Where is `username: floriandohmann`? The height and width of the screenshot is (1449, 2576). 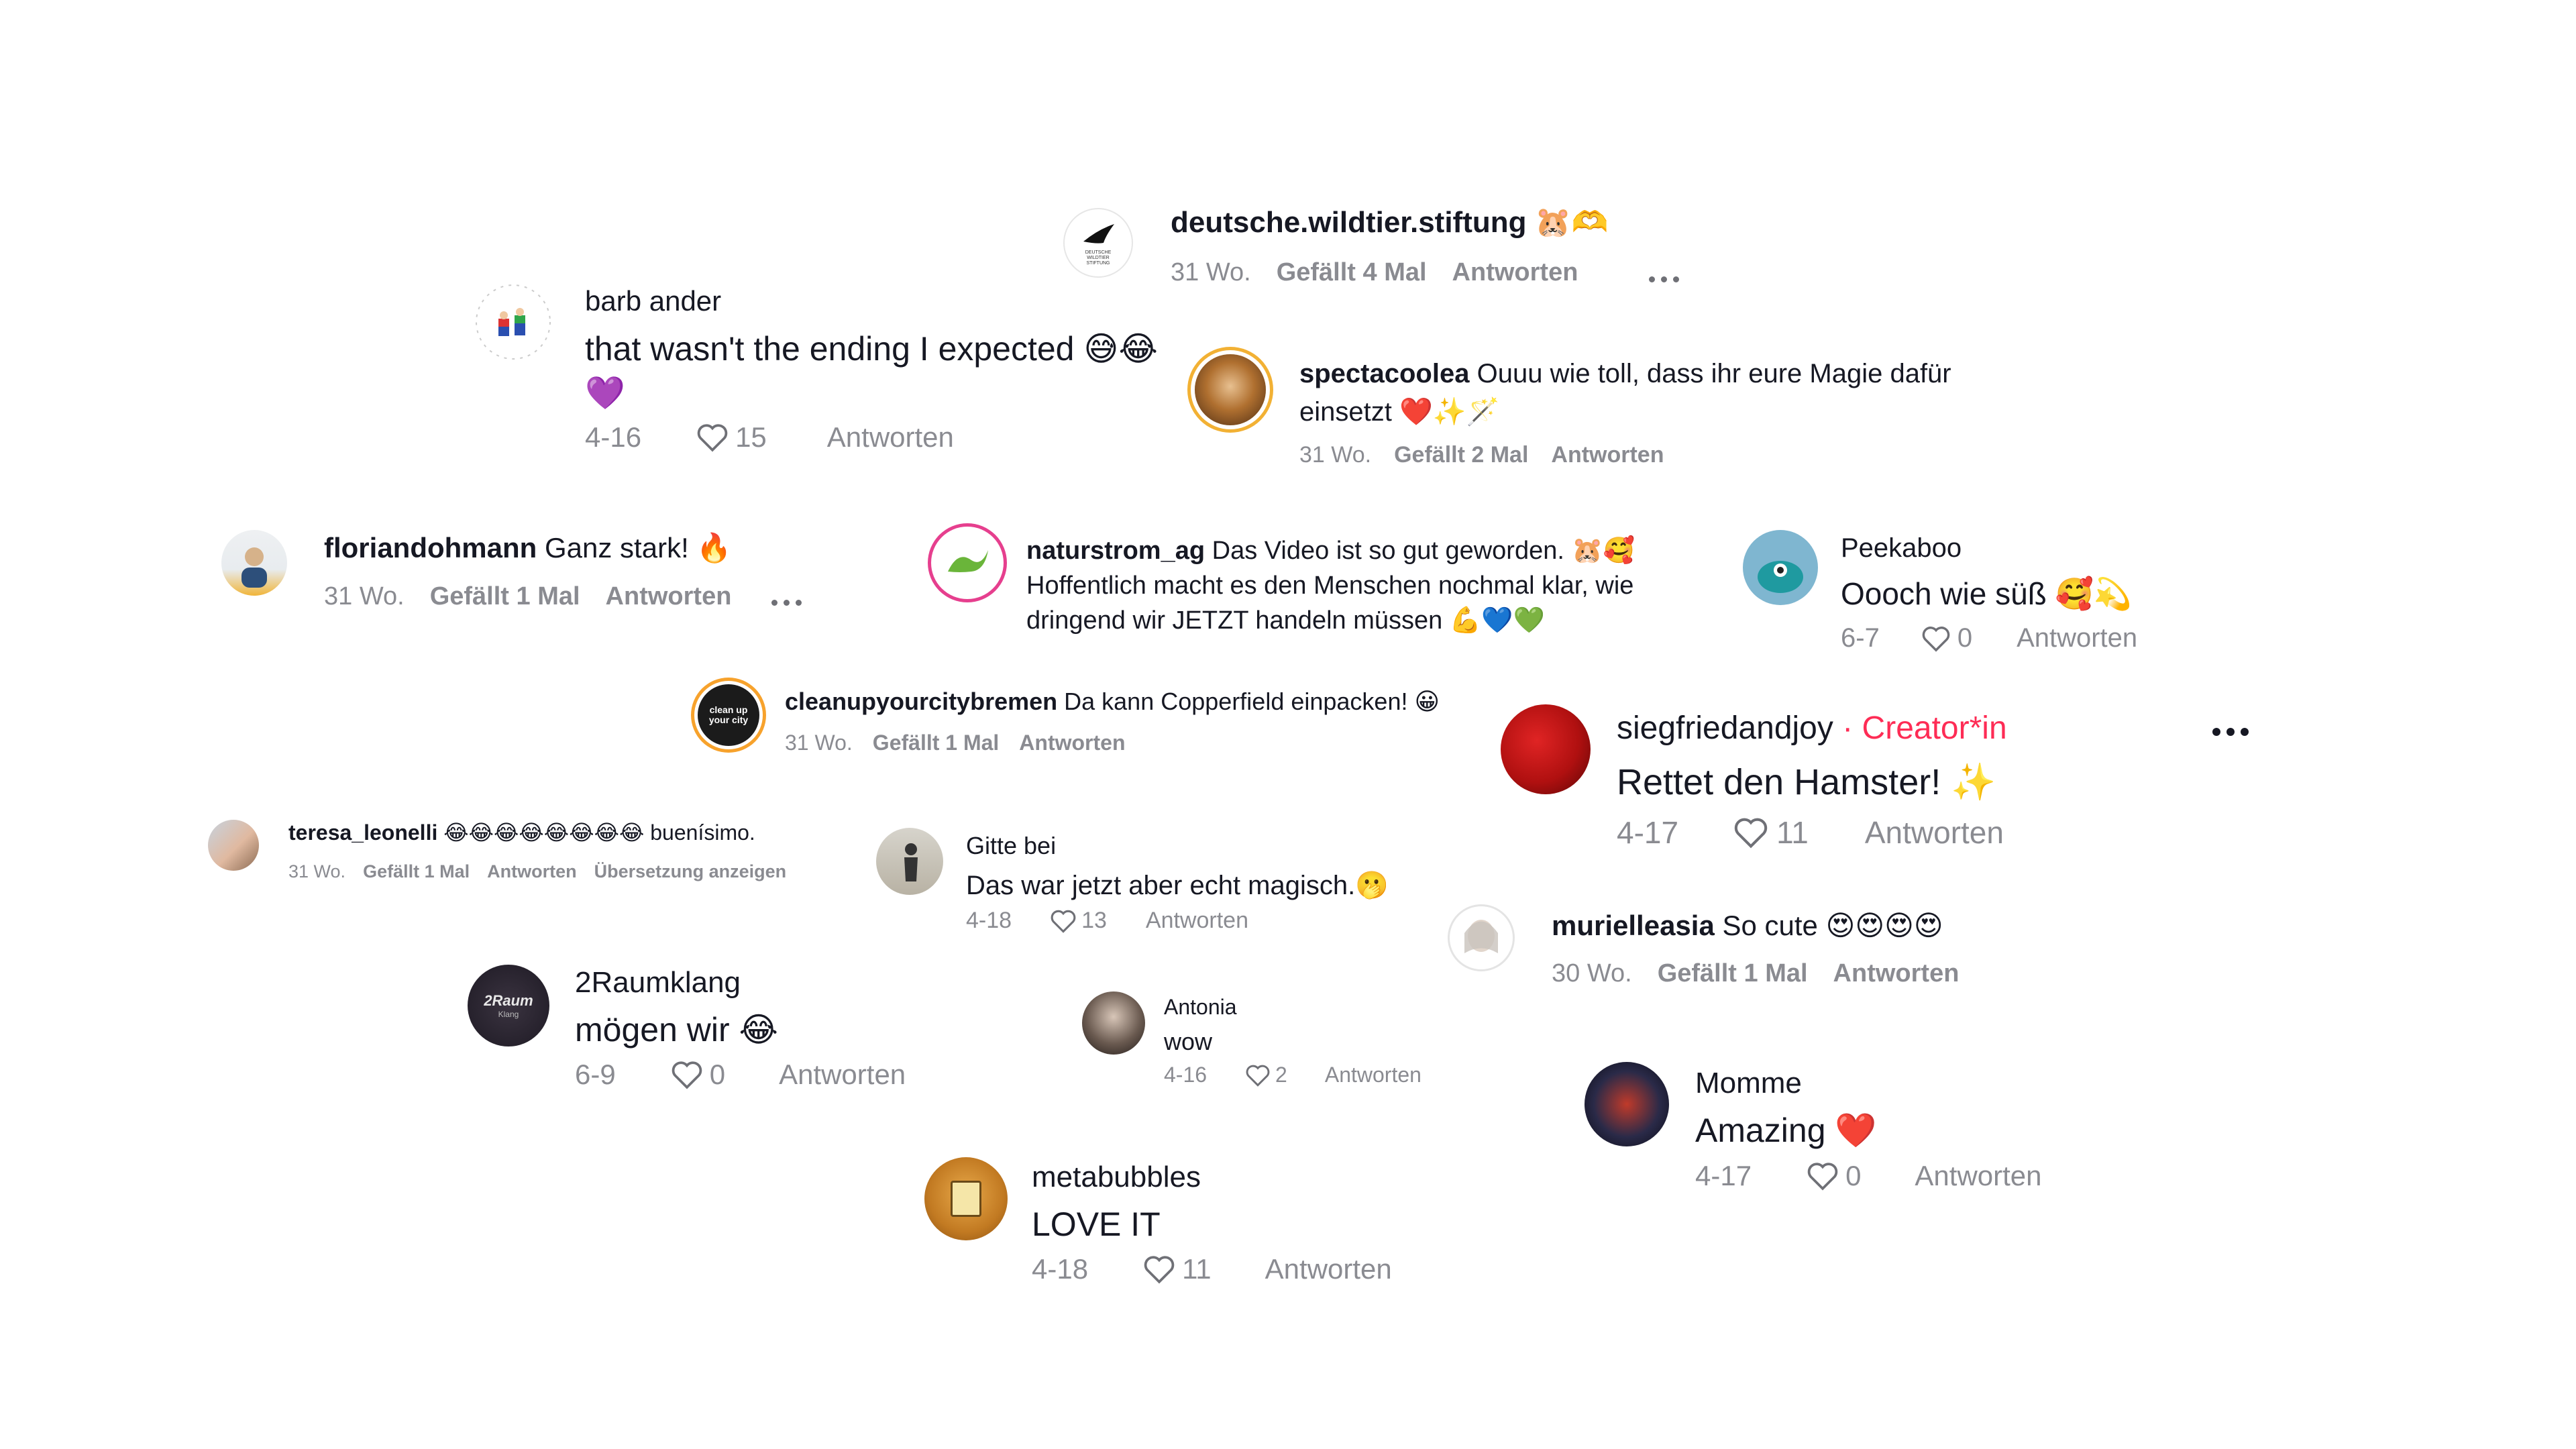
username: floriandohmann is located at coordinates (430, 548).